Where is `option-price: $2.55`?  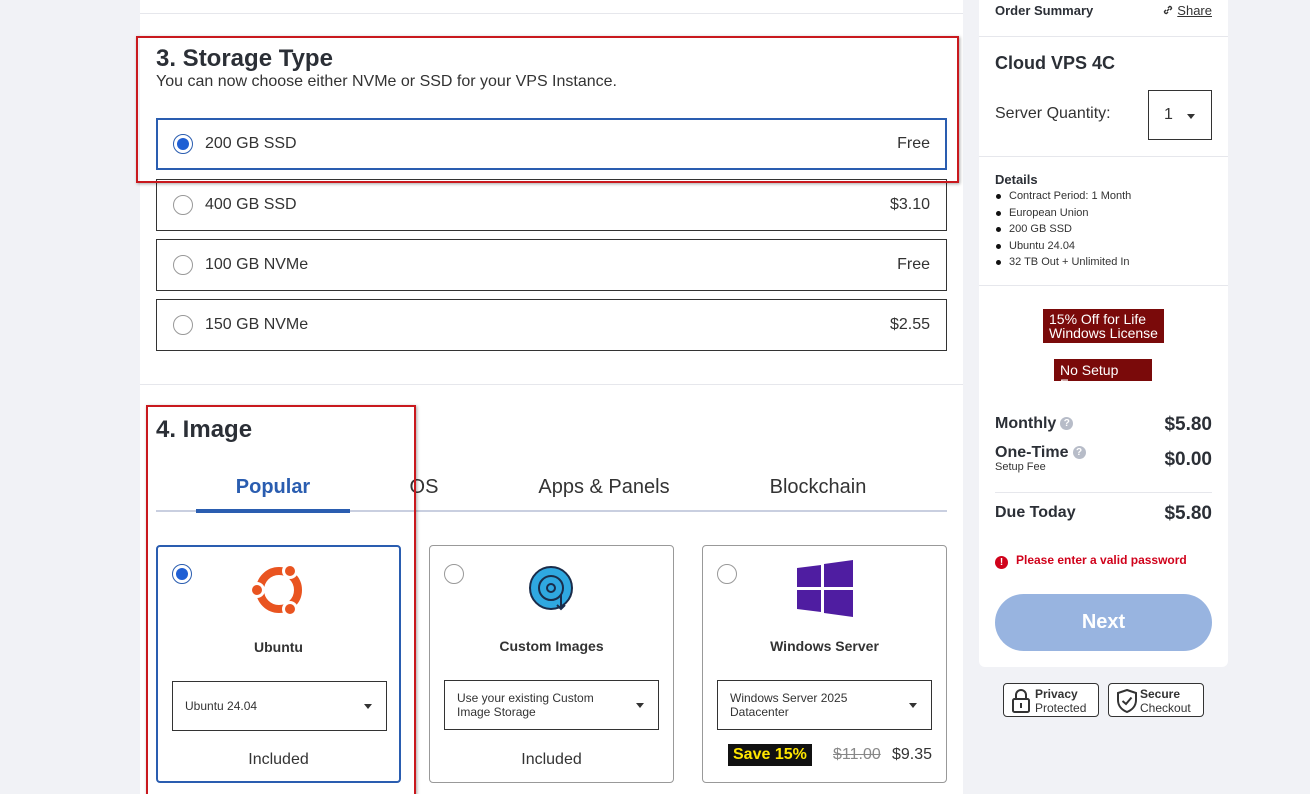
option-price: $2.55 is located at coordinates (909, 324).